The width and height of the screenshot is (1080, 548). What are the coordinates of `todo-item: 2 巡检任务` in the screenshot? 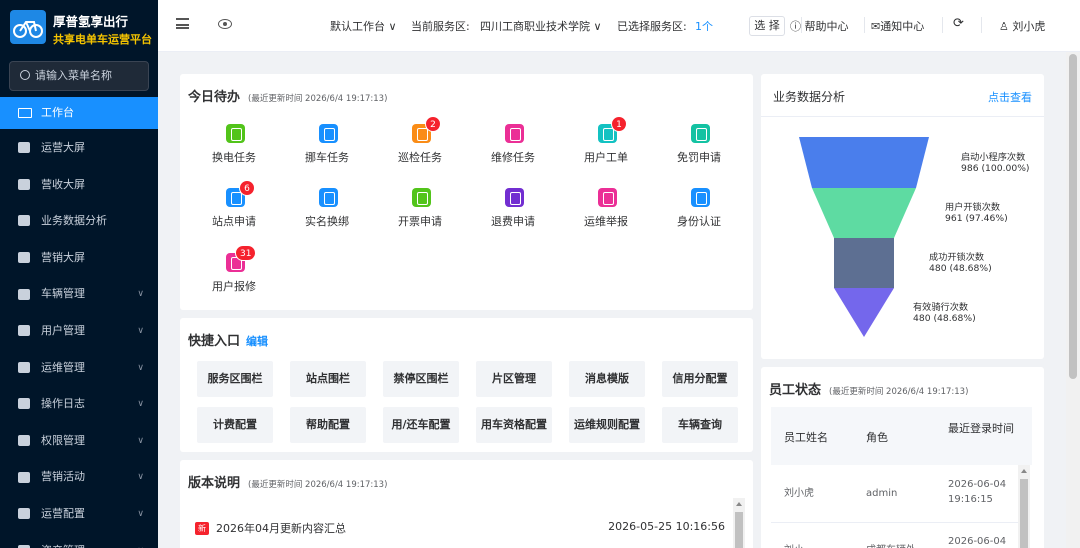 It's located at (420, 150).